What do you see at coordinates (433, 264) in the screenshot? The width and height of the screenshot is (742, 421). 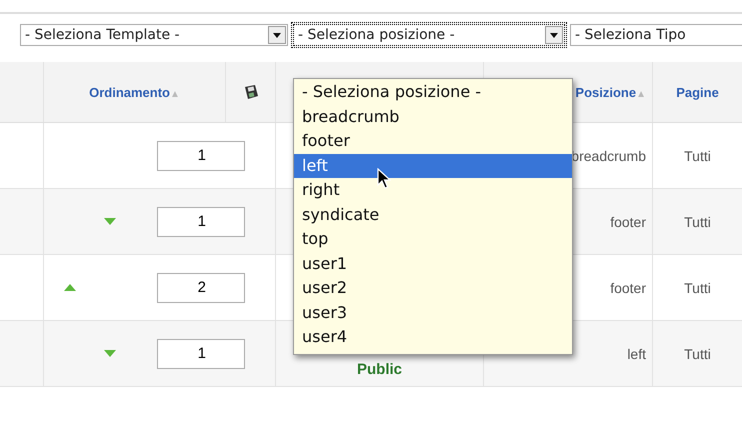 I see `dropdown-option: user1` at bounding box center [433, 264].